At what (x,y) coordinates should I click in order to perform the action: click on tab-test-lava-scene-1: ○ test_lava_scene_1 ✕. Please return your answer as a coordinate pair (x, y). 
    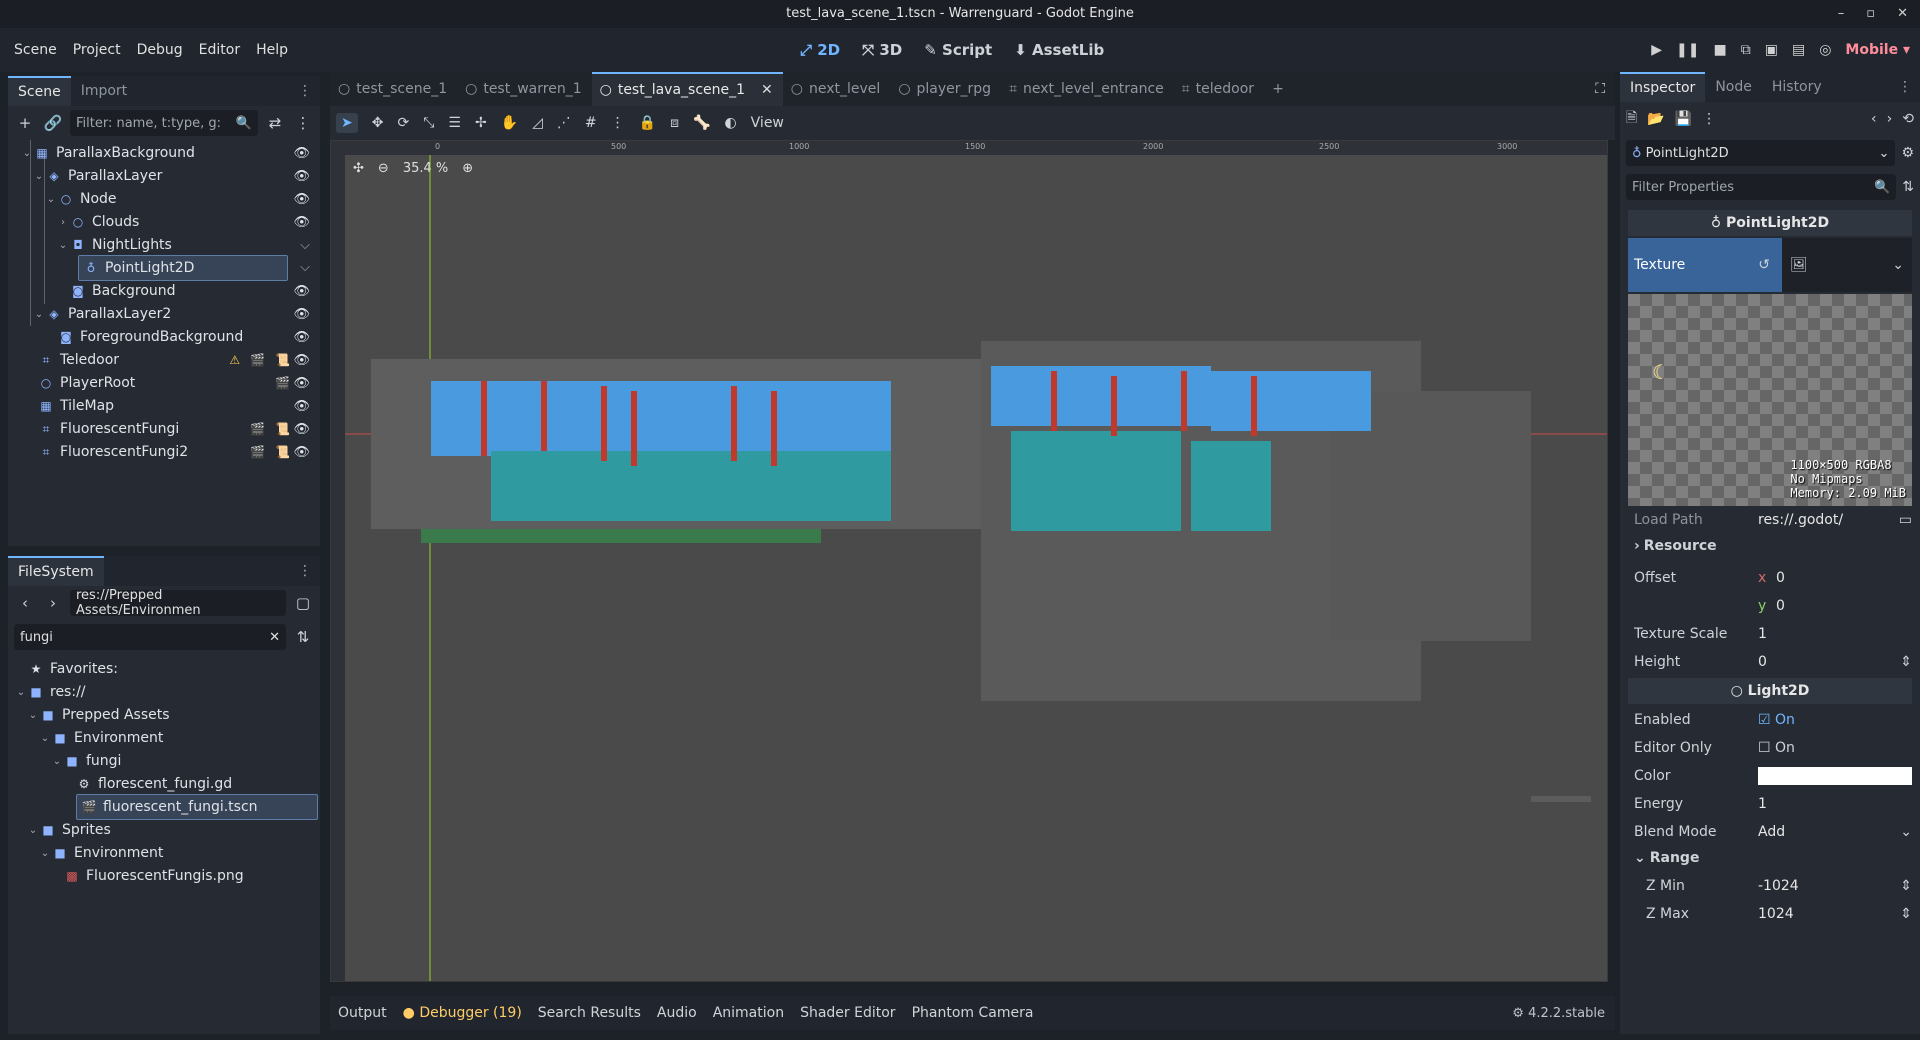
    Looking at the image, I should click on (687, 89).